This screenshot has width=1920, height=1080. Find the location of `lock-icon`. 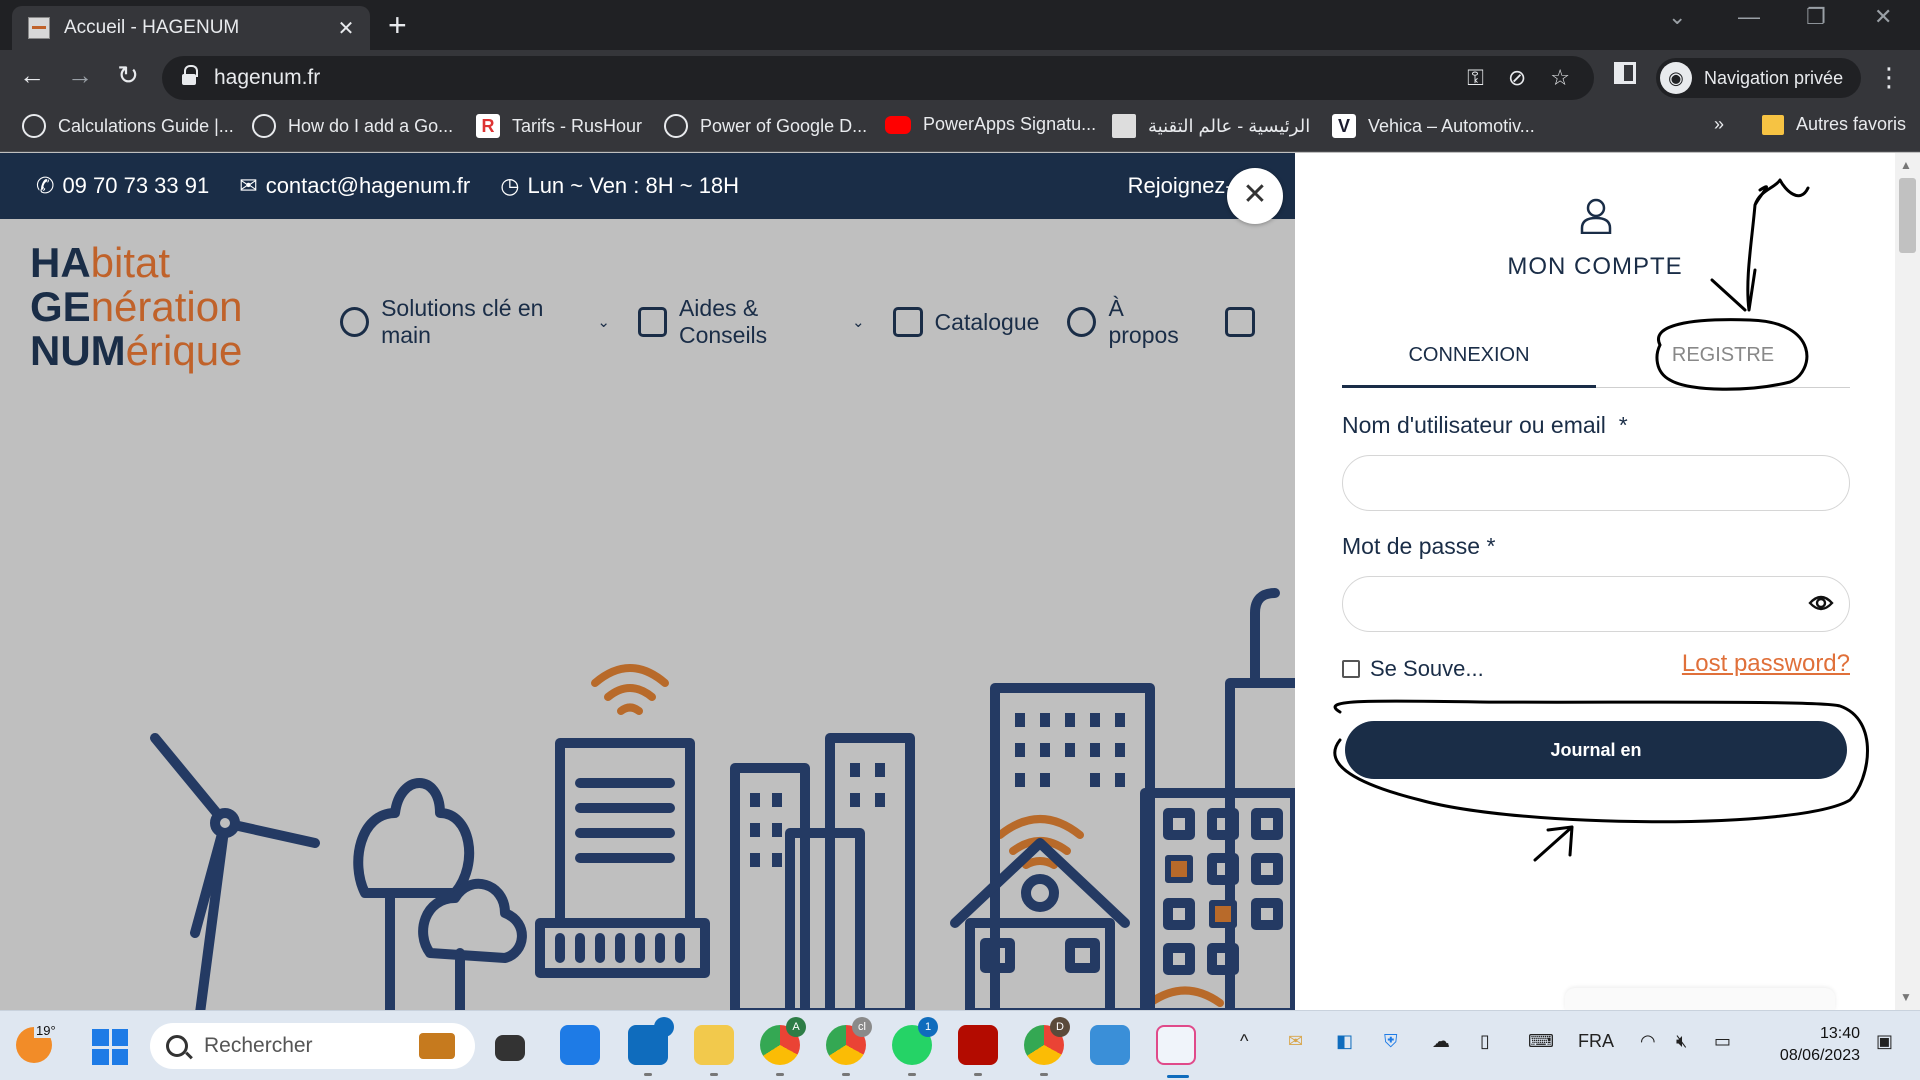

lock-icon is located at coordinates (190, 75).